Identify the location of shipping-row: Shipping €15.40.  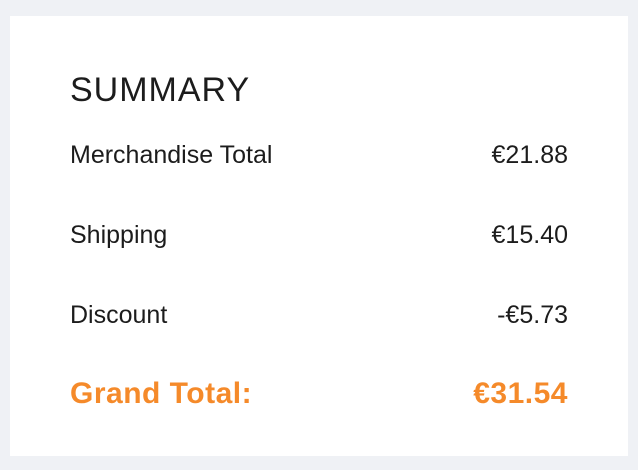
(319, 235).